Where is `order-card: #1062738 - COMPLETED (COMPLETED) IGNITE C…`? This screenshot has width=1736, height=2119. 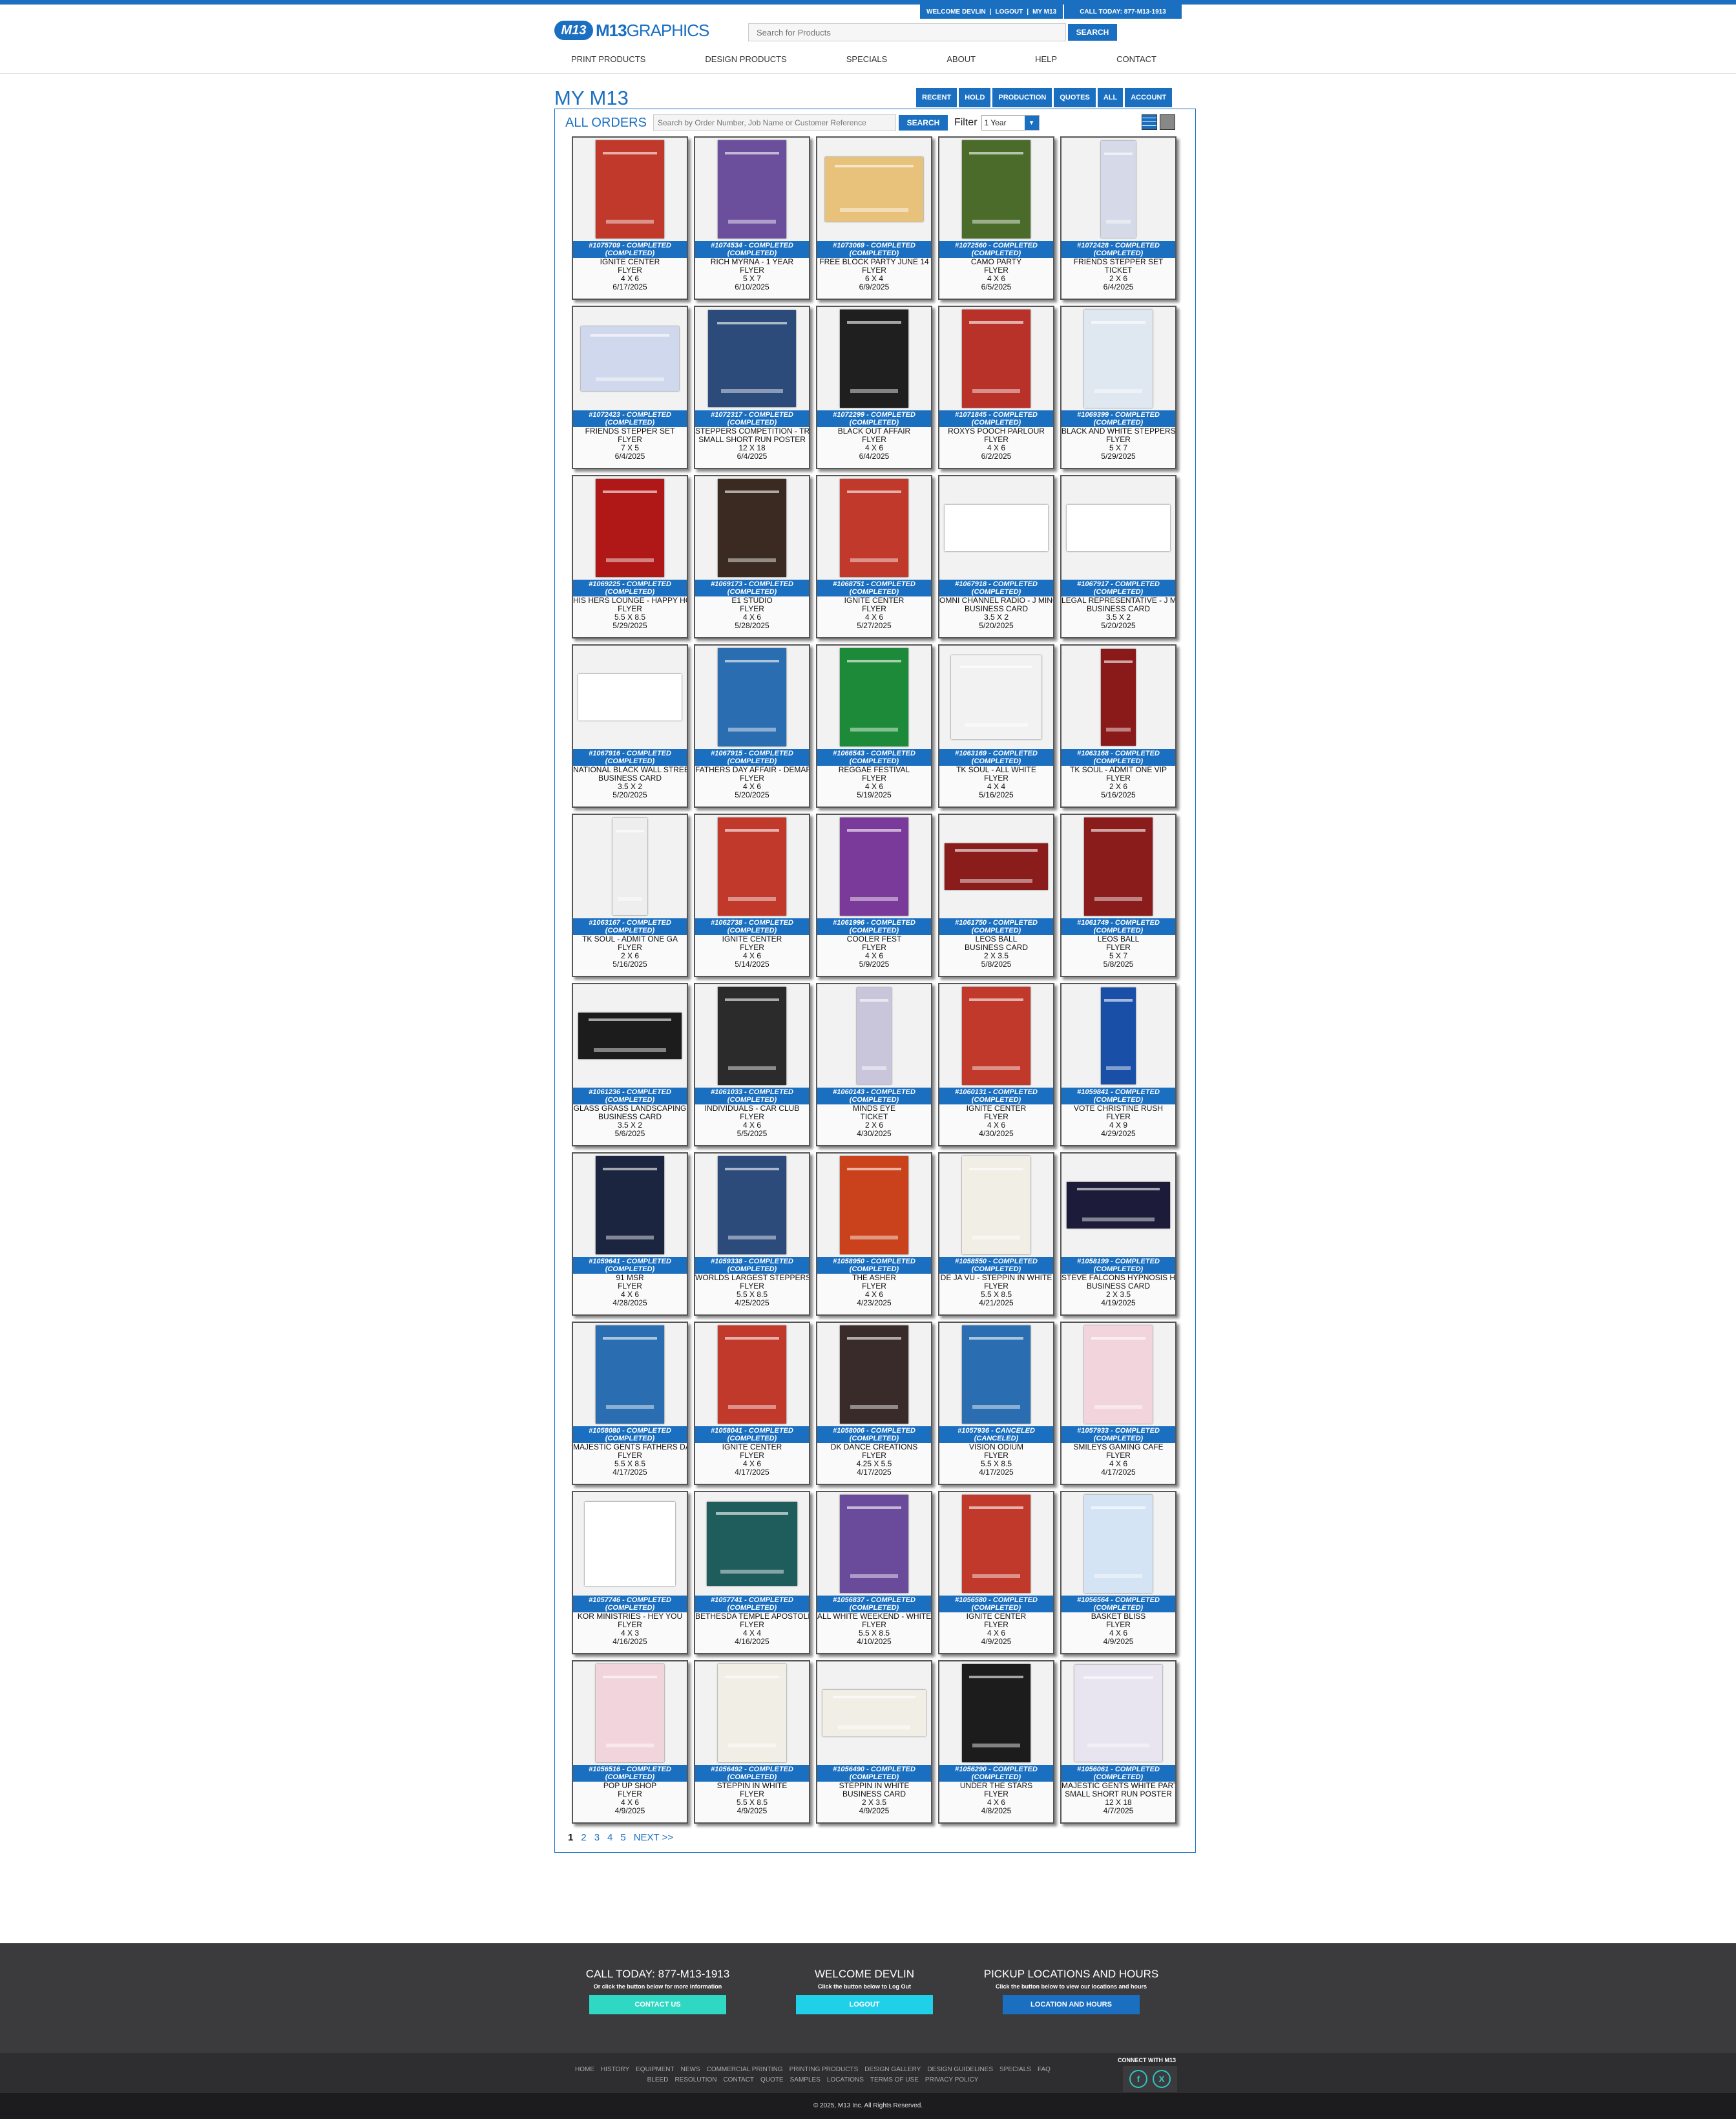 order-card: #1062738 - COMPLETED (COMPLETED) IGNITE C… is located at coordinates (752, 896).